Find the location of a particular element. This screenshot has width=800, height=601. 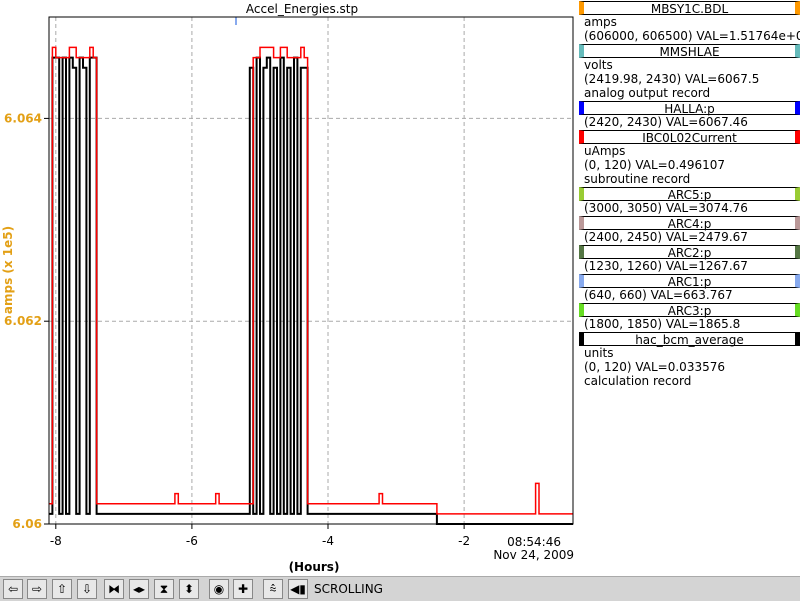

legend-detail: (3000, 3050) VAL=3074.76 is located at coordinates (666, 208).